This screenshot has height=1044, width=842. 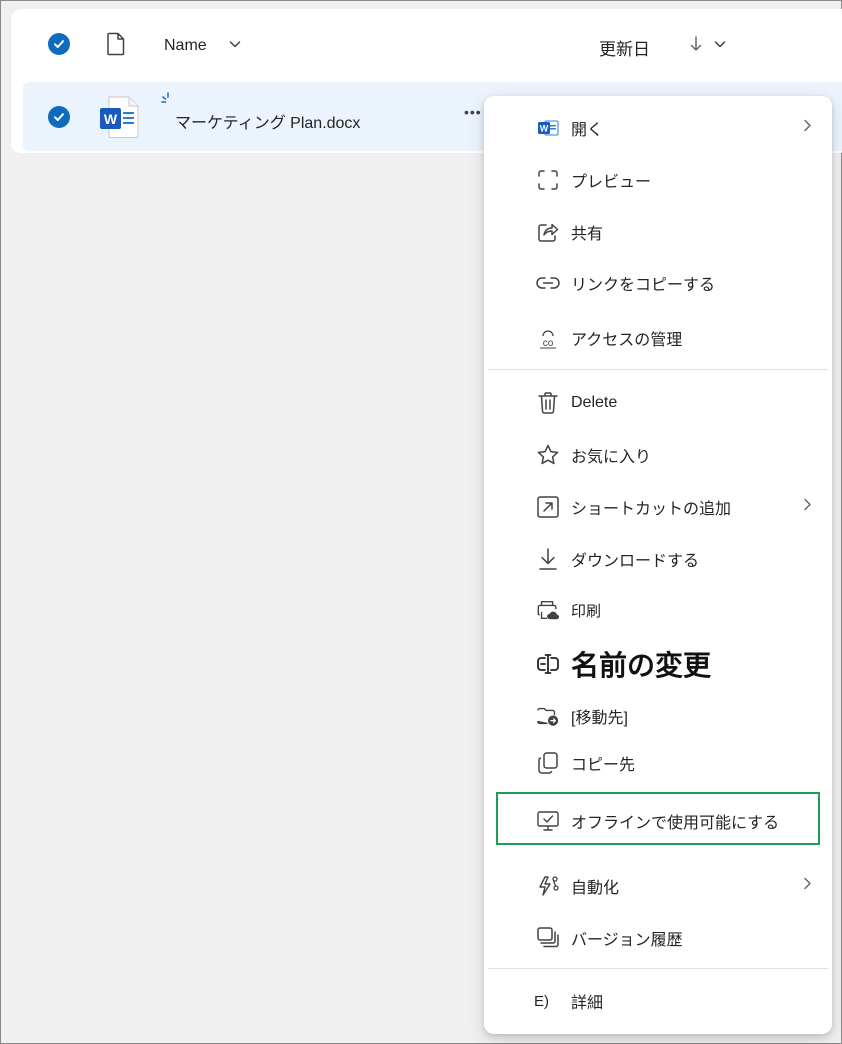 What do you see at coordinates (267, 121) in the screenshot?
I see `file-name: マーケティング Plan.docx` at bounding box center [267, 121].